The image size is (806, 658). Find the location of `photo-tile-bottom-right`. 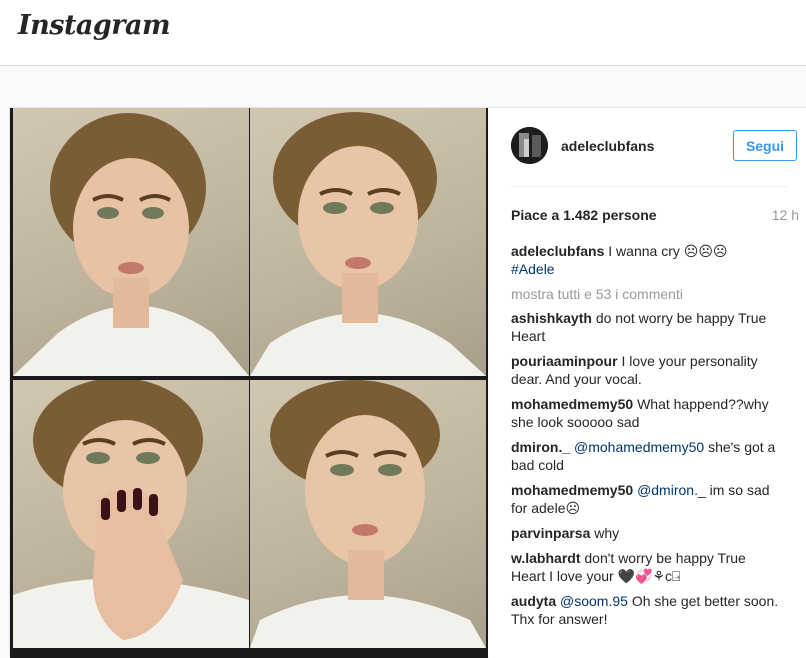

photo-tile-bottom-right is located at coordinates (368, 514).